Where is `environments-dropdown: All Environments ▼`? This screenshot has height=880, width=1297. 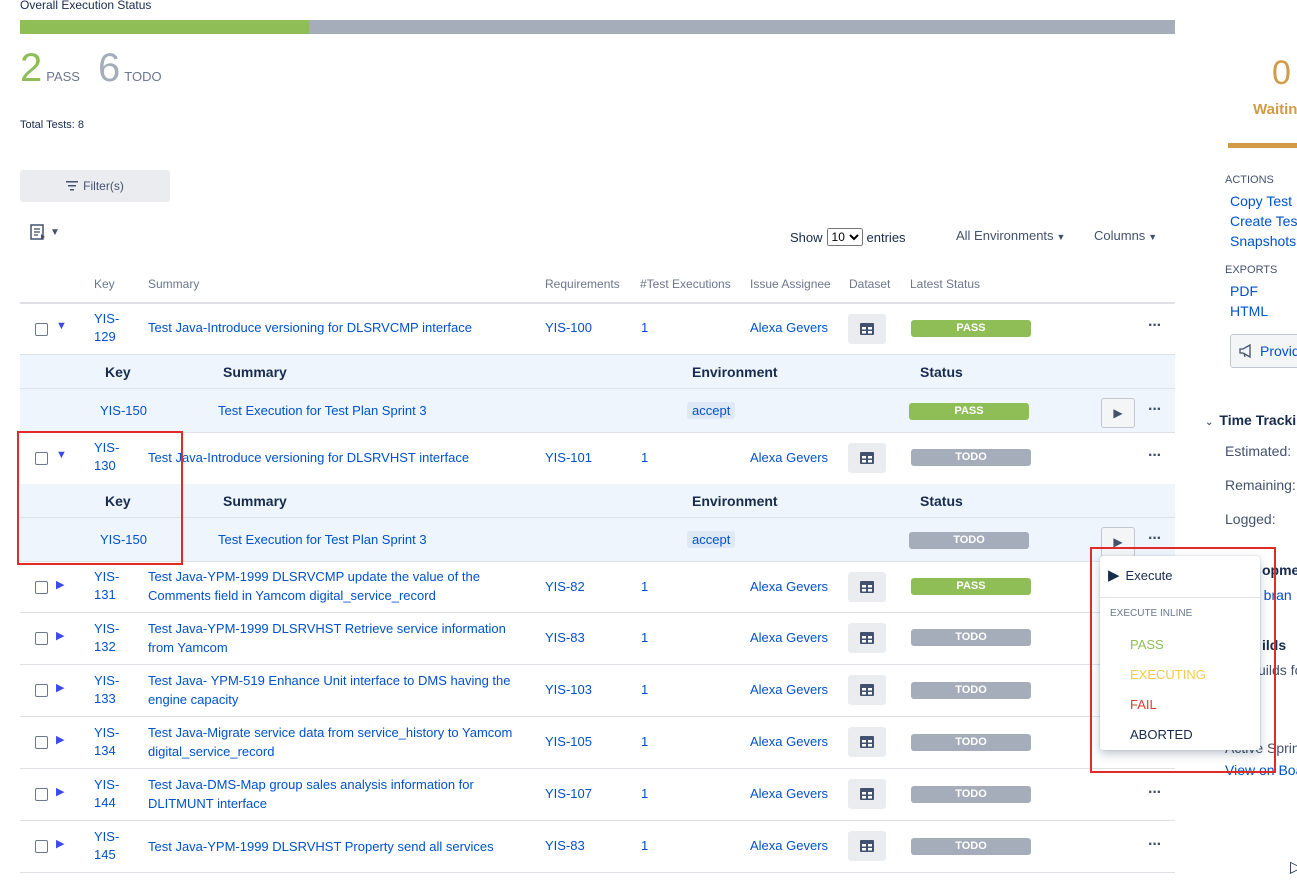 environments-dropdown: All Environments ▼ is located at coordinates (1010, 235).